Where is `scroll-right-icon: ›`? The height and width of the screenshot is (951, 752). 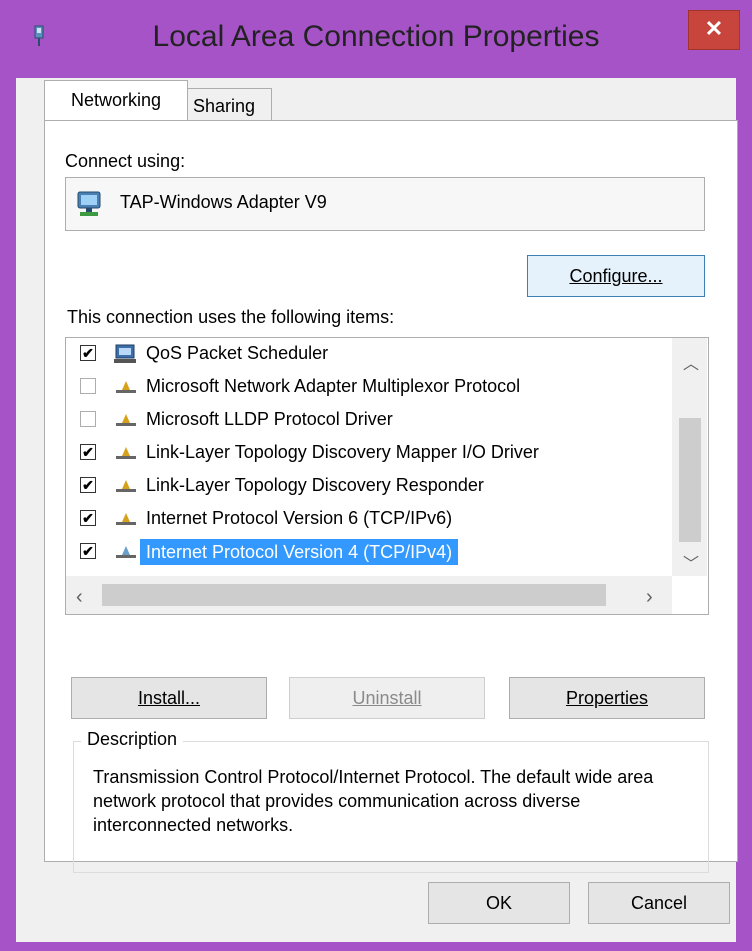
scroll-right-icon: › is located at coordinates (649, 597).